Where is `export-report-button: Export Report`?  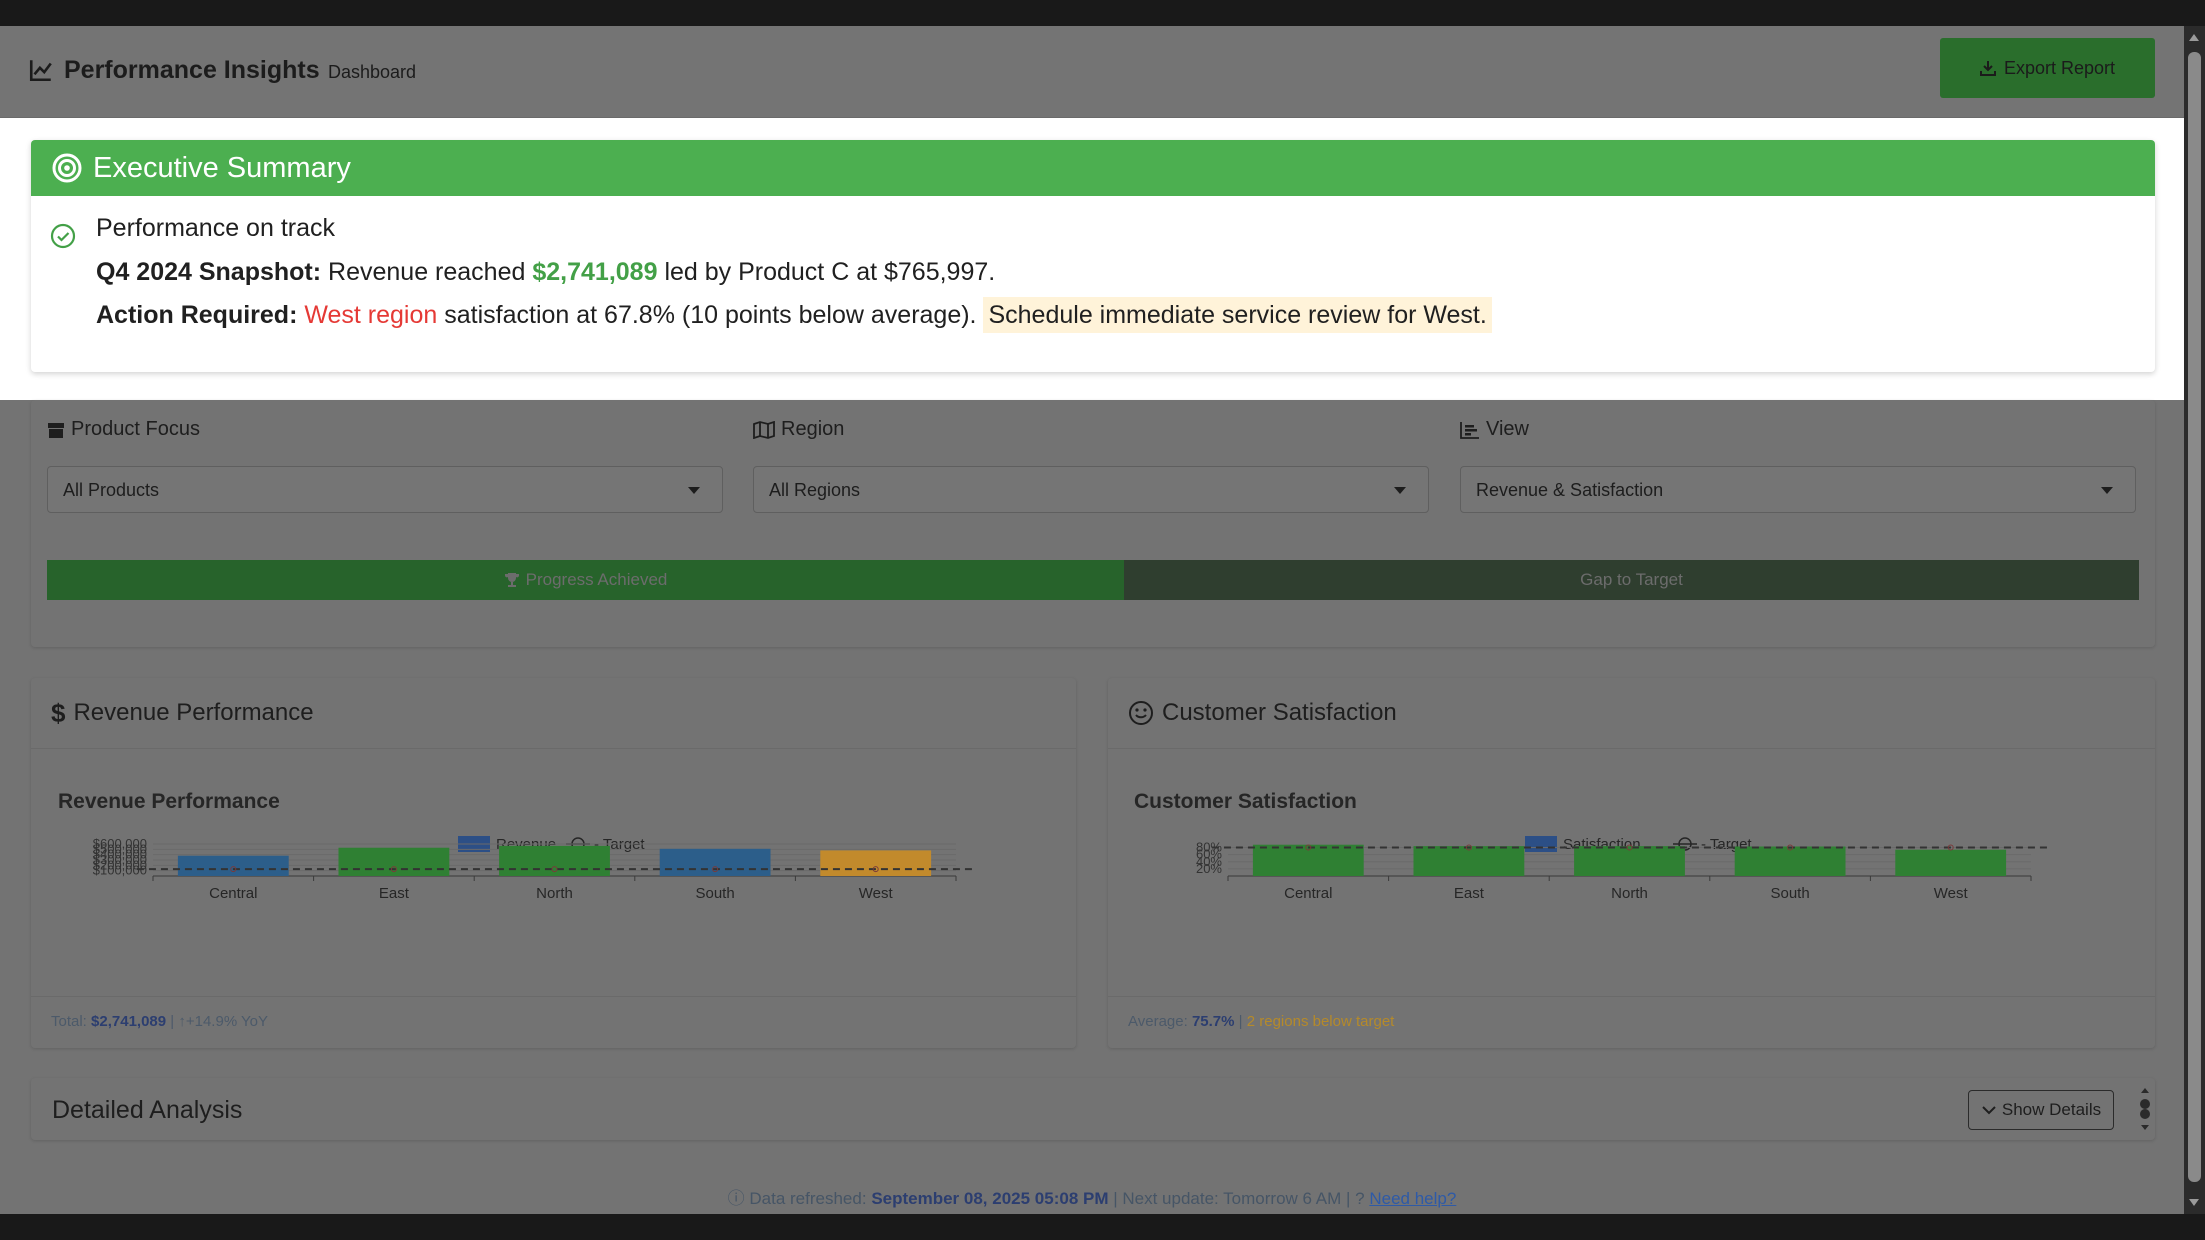 export-report-button: Export Report is located at coordinates (2047, 68).